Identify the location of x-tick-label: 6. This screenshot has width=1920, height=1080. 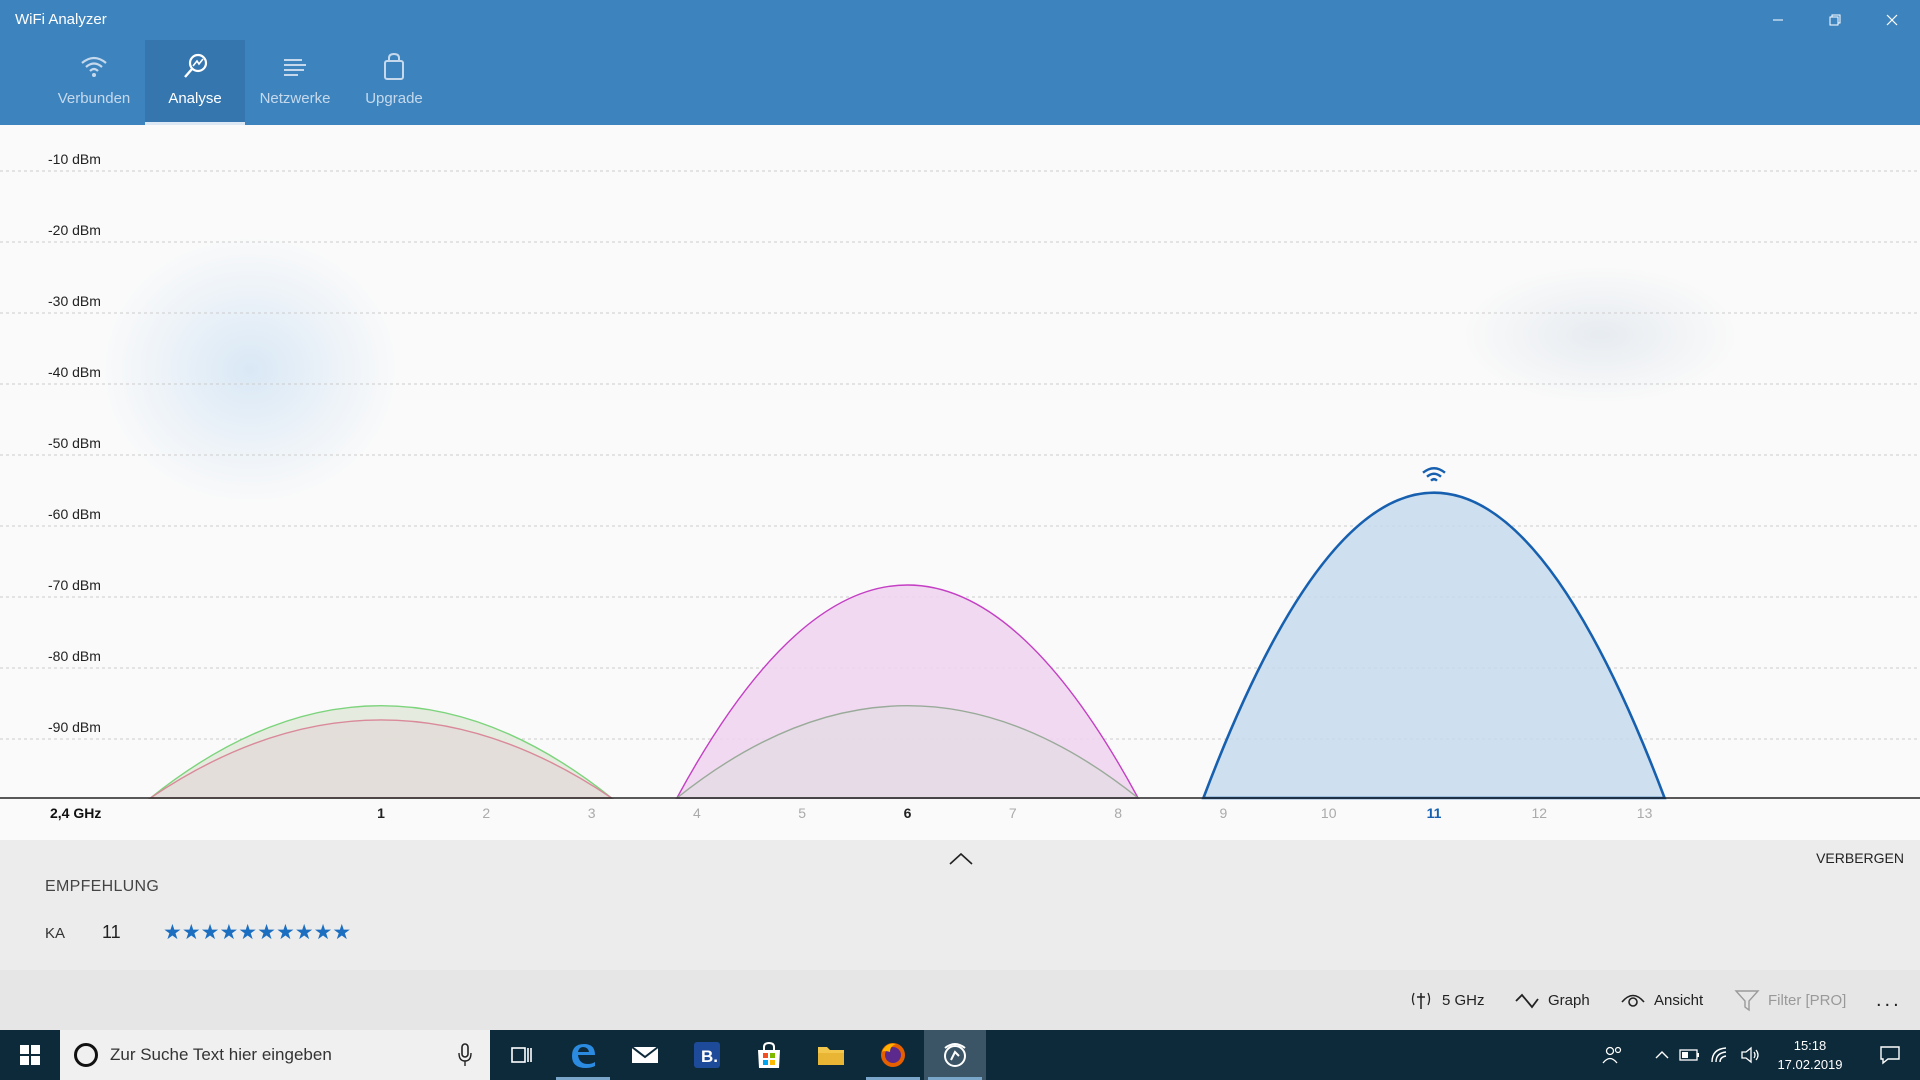
(908, 813).